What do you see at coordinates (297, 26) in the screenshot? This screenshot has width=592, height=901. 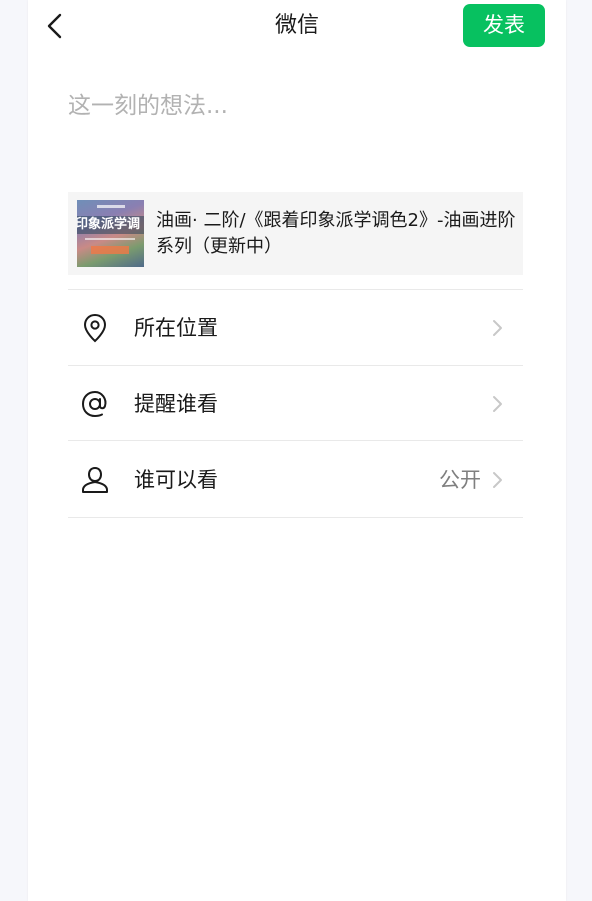 I see `top-bar: 微信 发表` at bounding box center [297, 26].